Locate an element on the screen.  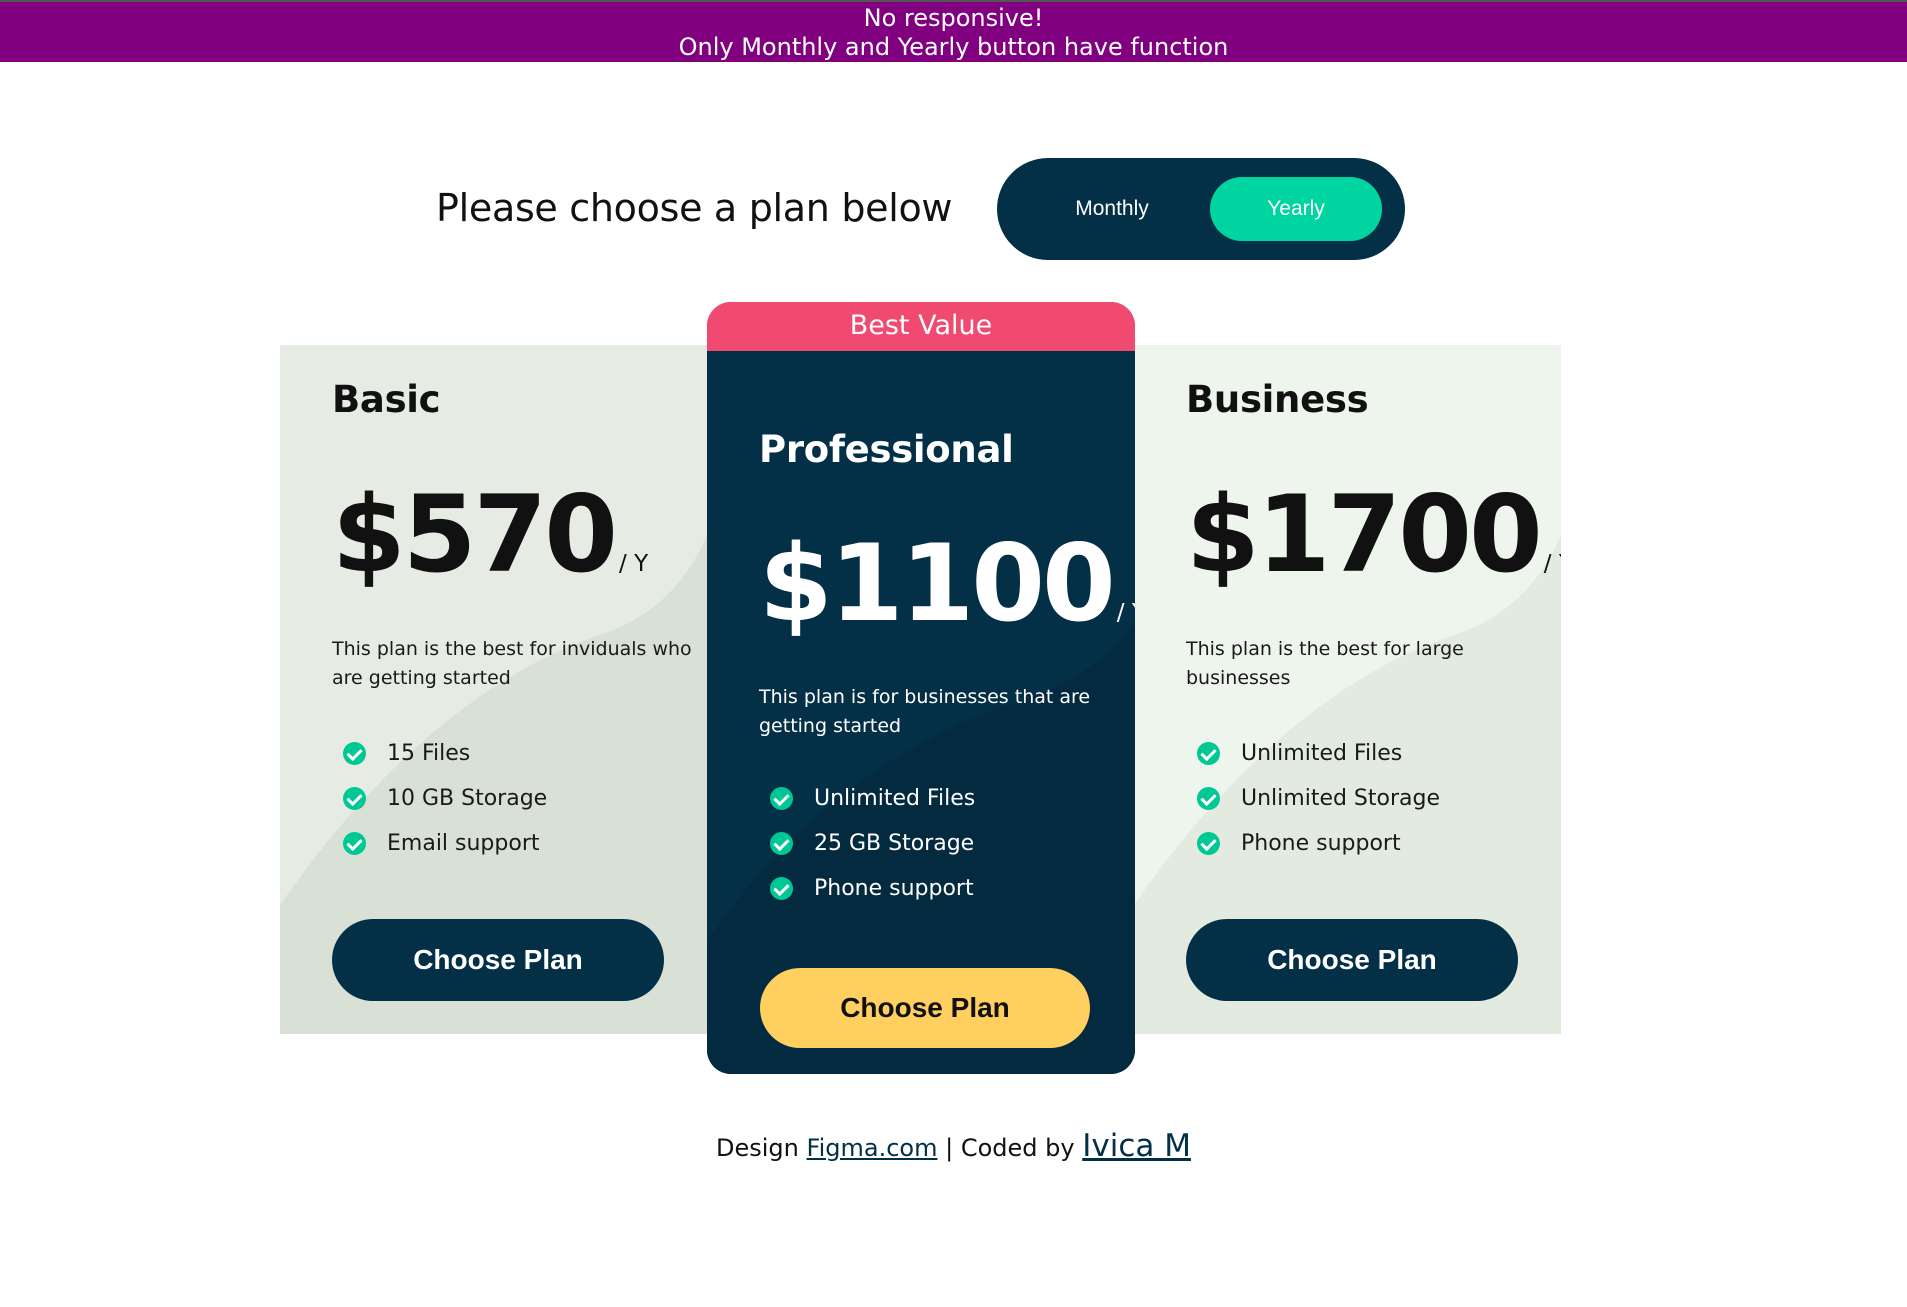
feature-item: Unlimited Storage is located at coordinates (1313, 798).